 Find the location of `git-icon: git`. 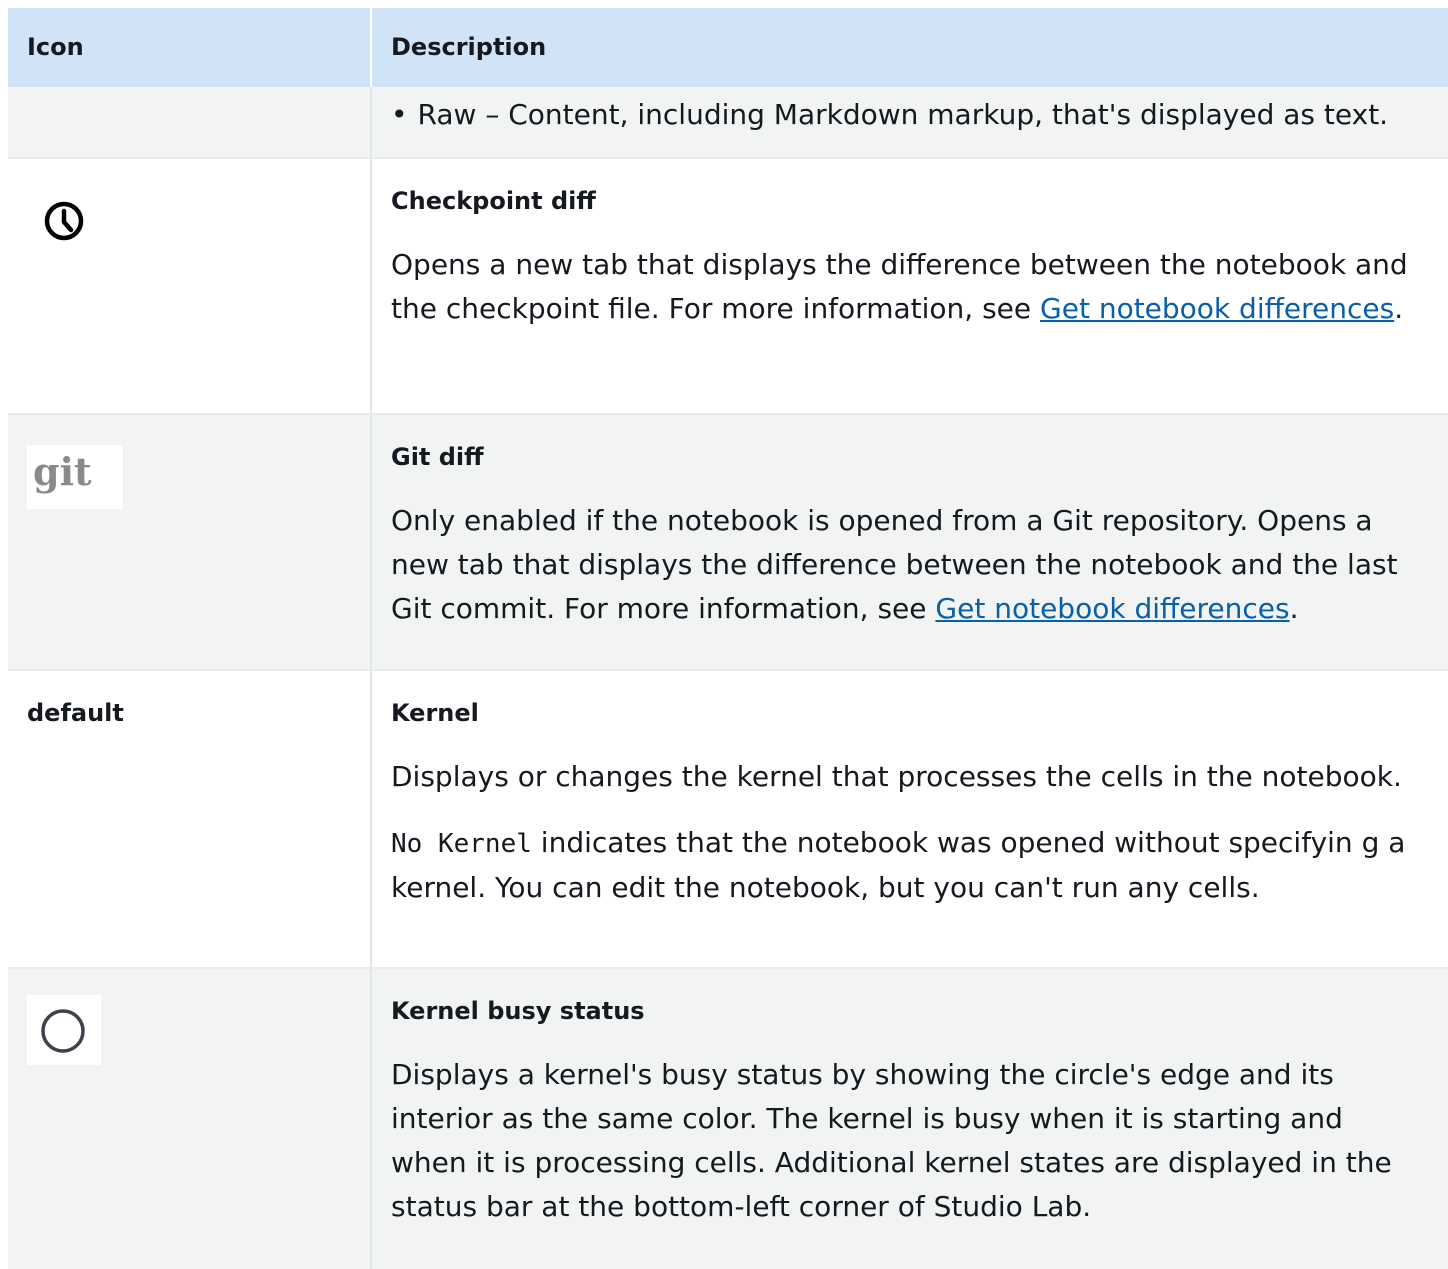

git-icon: git is located at coordinates (75, 477).